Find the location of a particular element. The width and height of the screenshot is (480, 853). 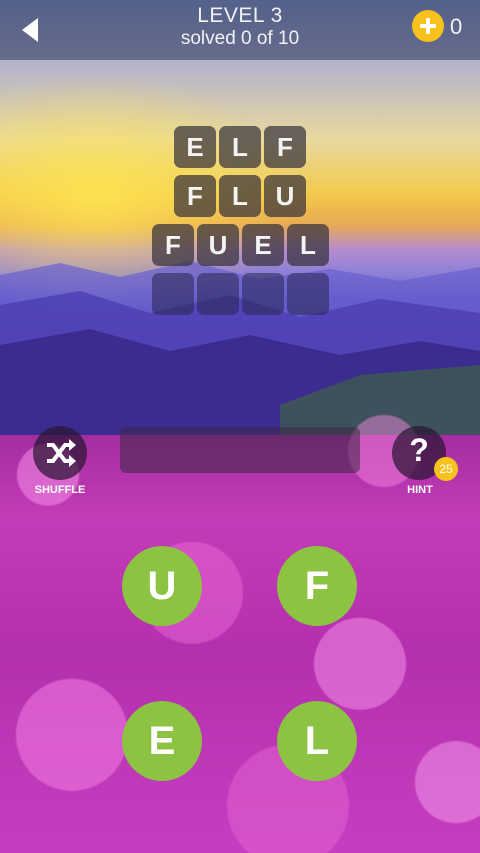

level-title: LEVEL 3 is located at coordinates (240, 15).